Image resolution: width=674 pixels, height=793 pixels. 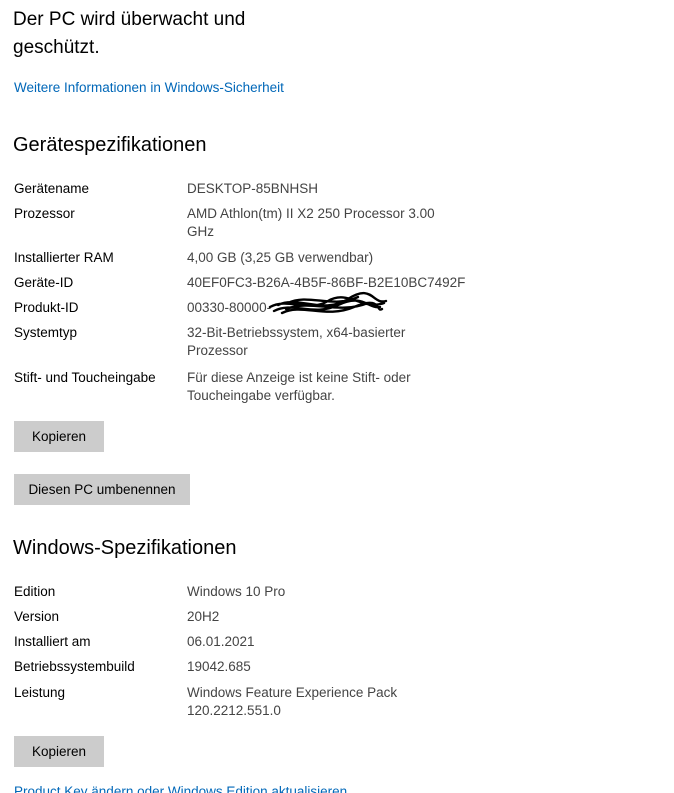 What do you see at coordinates (37, 616) in the screenshot?
I see `spec-label: Version` at bounding box center [37, 616].